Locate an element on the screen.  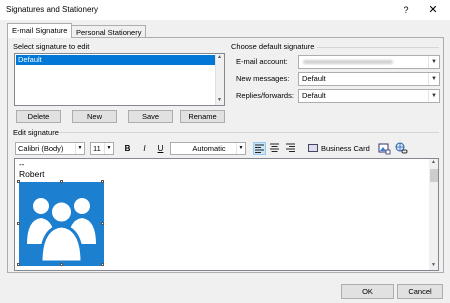
font-size-value: 11 is located at coordinates (97, 148).